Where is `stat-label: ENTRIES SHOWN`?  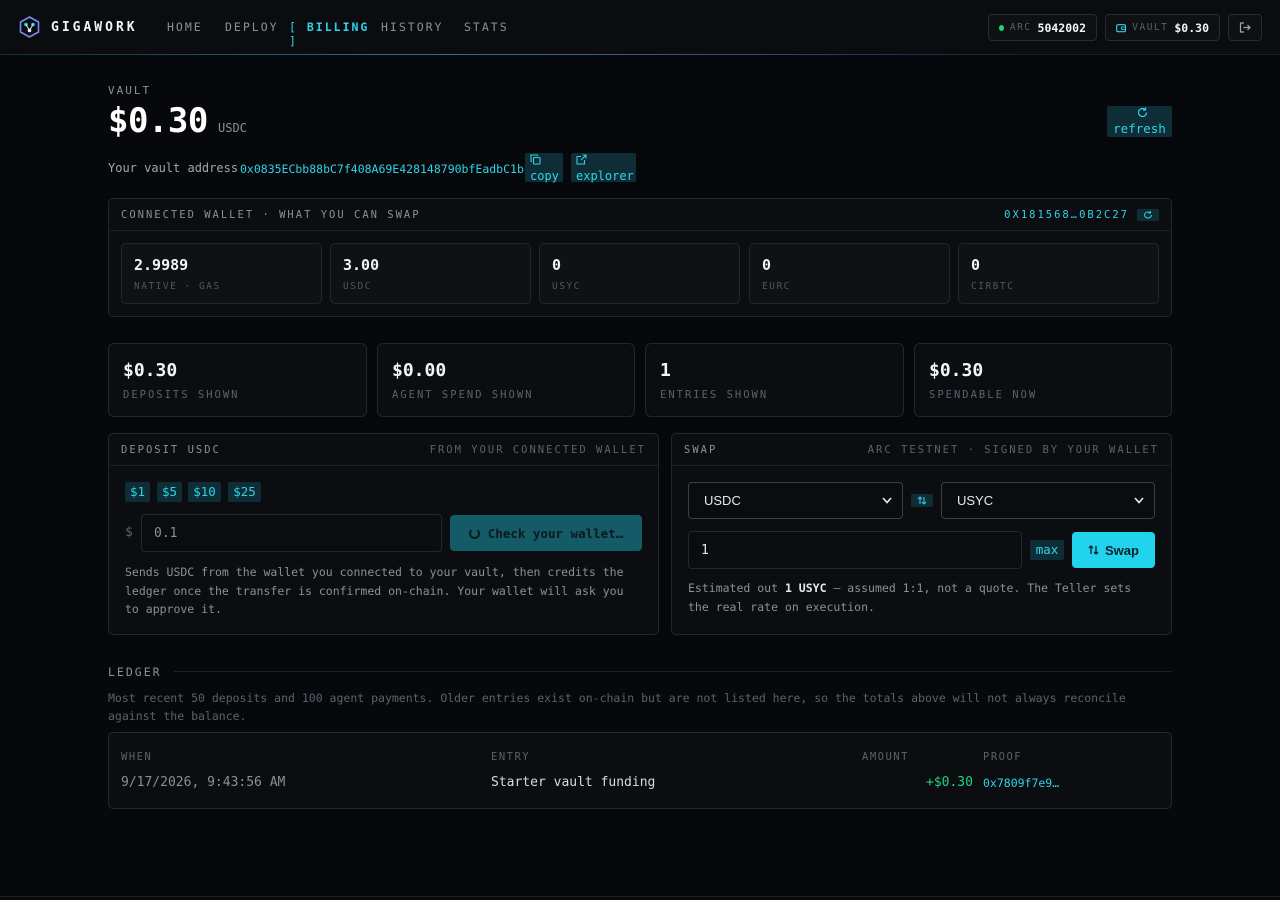
stat-label: ENTRIES SHOWN is located at coordinates (714, 395).